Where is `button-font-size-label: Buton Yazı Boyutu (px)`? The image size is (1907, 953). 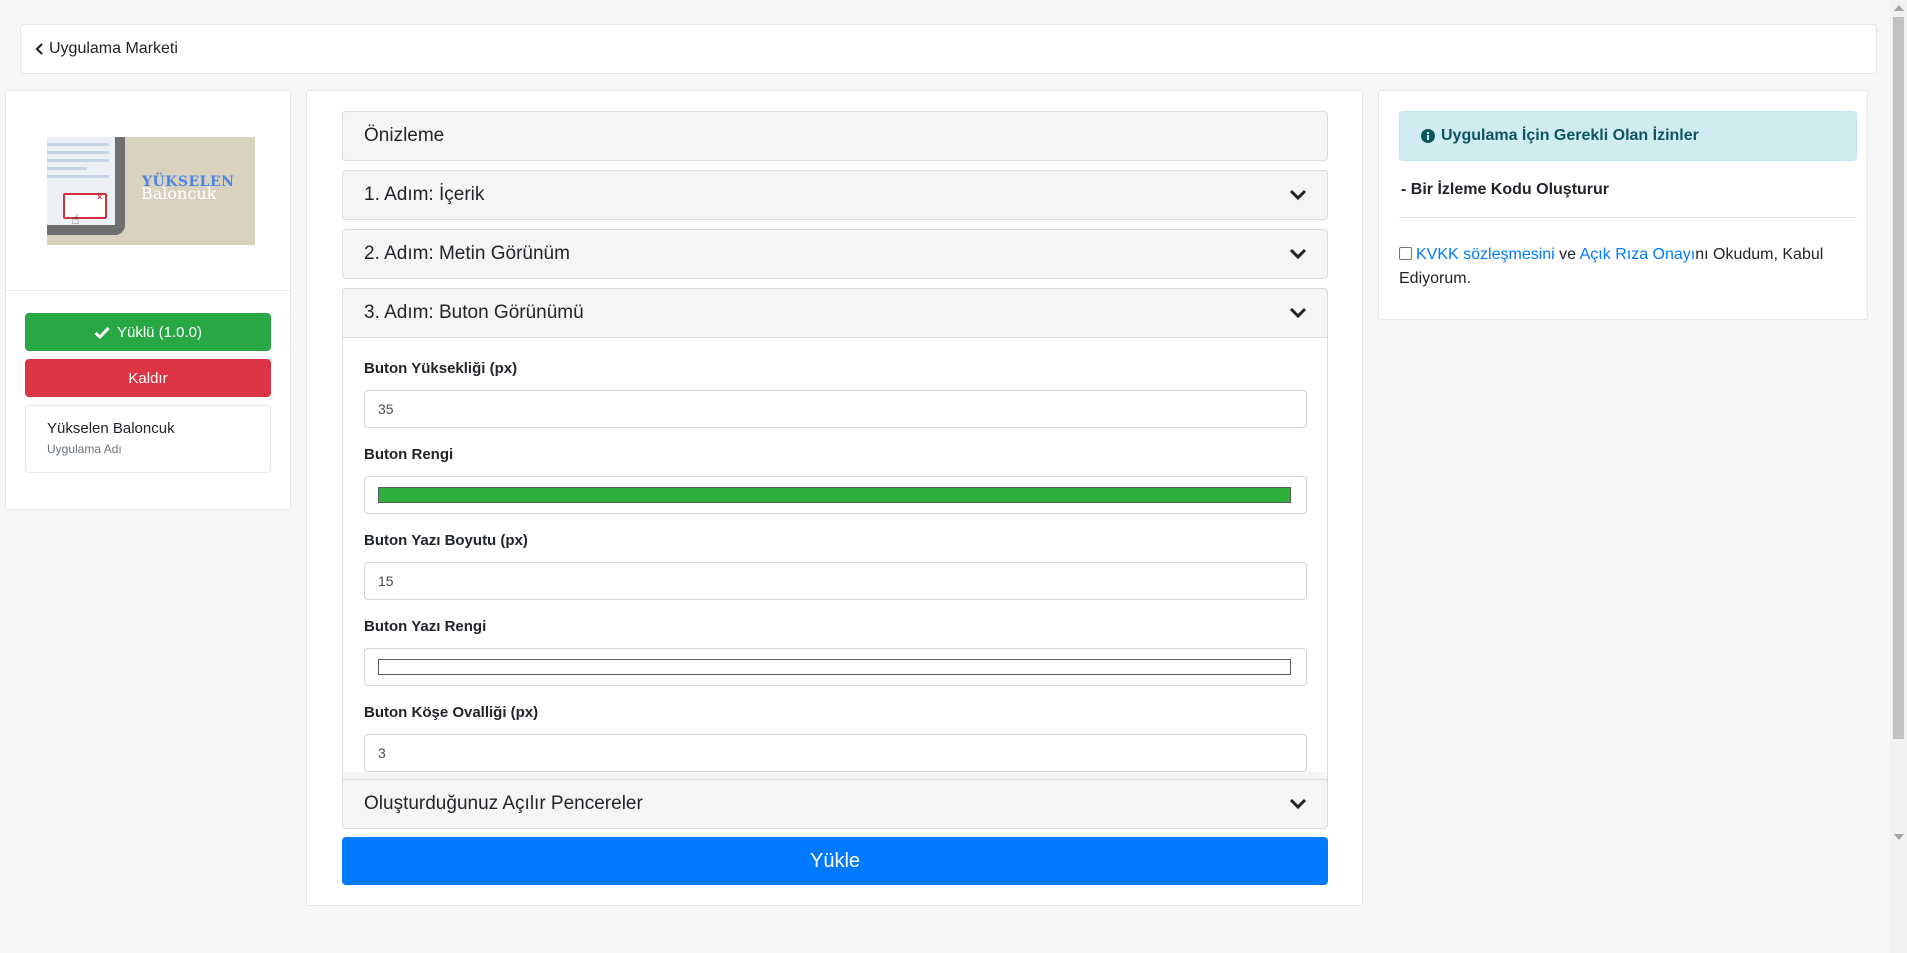
button-font-size-label: Buton Yazı Boyutu (px) is located at coordinates (446, 540).